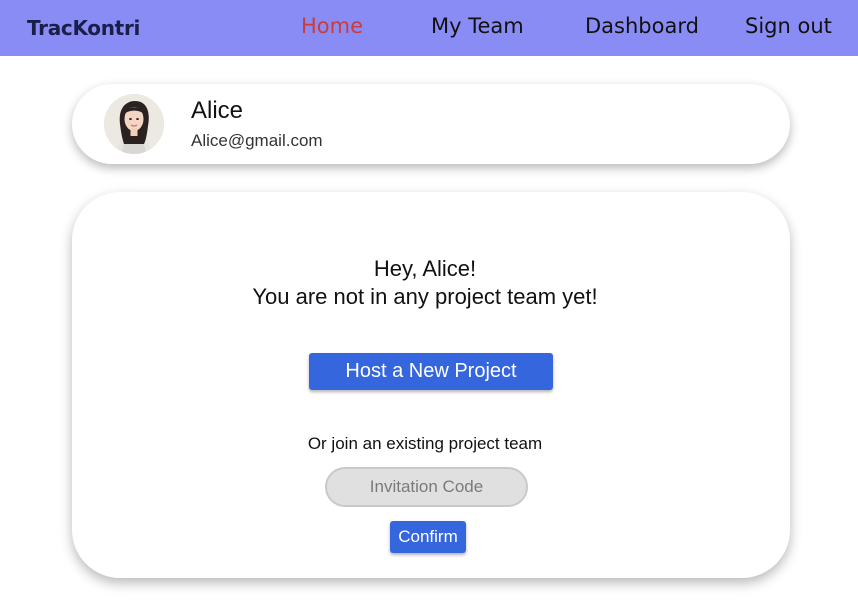  I want to click on join-team-prompt: Or join an existing project team, so click(425, 443).